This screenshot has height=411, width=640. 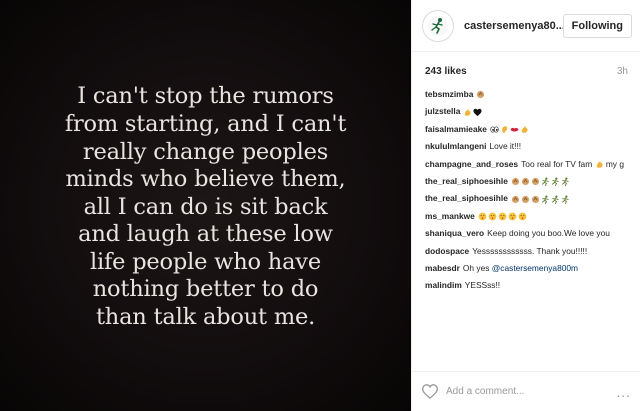 What do you see at coordinates (442, 111) in the screenshot?
I see `comment-username: julzstella` at bounding box center [442, 111].